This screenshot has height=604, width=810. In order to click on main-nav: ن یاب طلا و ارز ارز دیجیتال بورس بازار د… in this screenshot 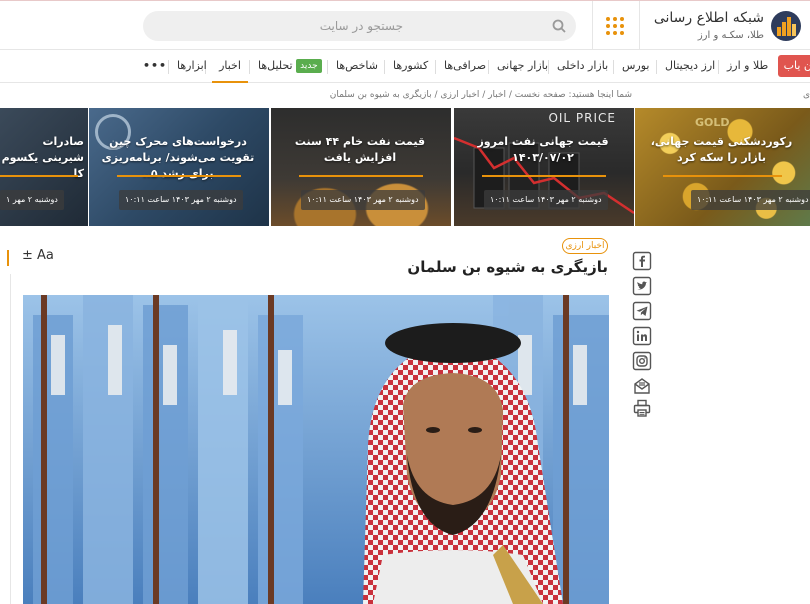, I will do `click(405, 66)`.